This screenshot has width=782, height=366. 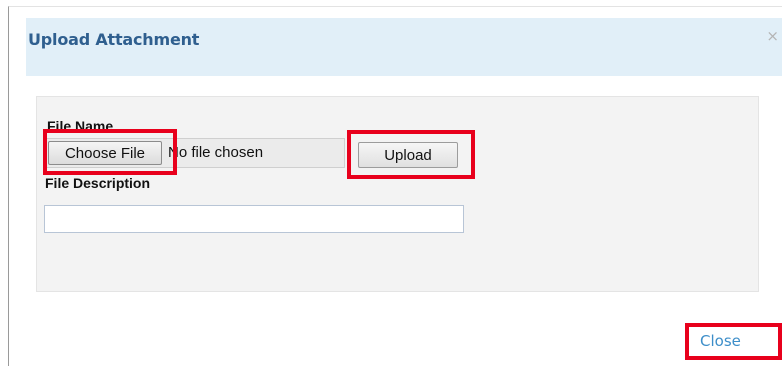 What do you see at coordinates (98, 183) in the screenshot?
I see `file-description-label: File Description` at bounding box center [98, 183].